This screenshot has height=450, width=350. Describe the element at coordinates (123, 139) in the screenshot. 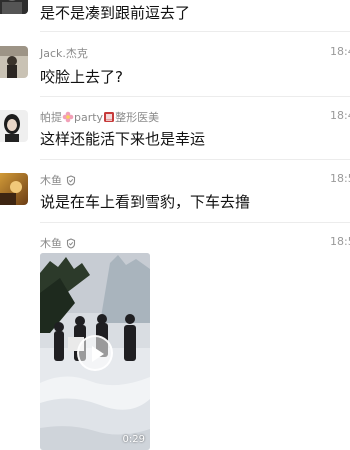

I see `message-text: 这样还能活下来也是幸运` at that location.